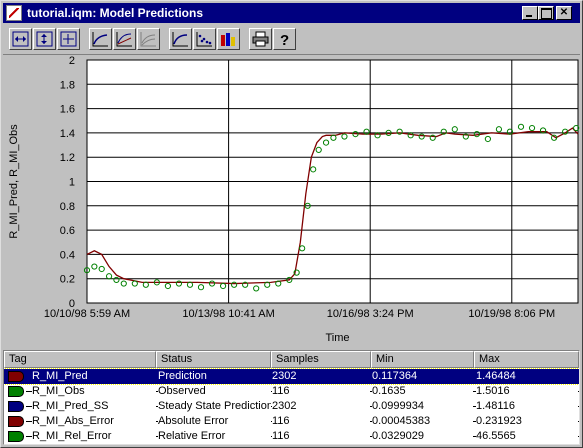 Image resolution: width=583 pixels, height=448 pixels. What do you see at coordinates (527, 391) in the screenshot?
I see `cell-max: 1.5016` at bounding box center [527, 391].